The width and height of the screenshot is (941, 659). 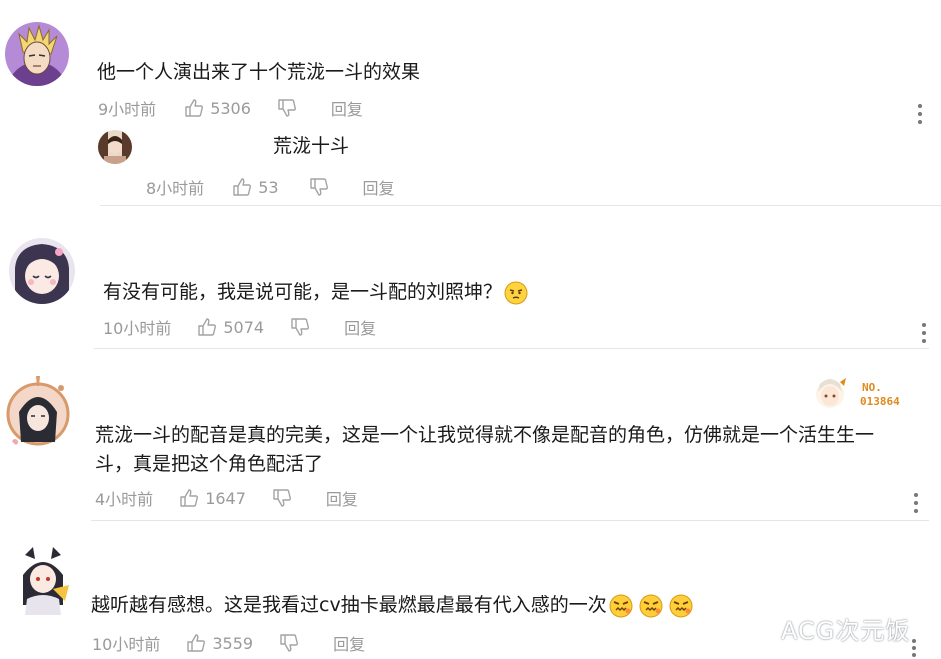 I want to click on reply-meta: 8小时前 53 回复, so click(x=270, y=187).